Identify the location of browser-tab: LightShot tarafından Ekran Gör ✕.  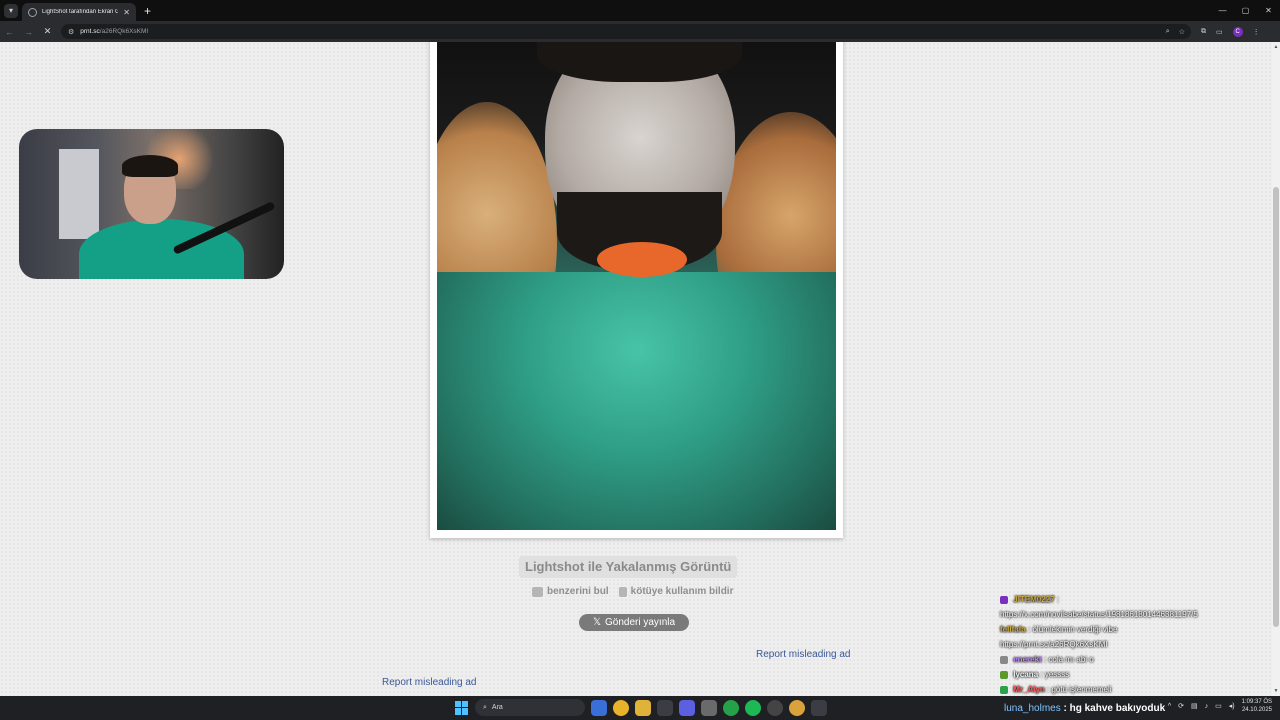
(79, 12).